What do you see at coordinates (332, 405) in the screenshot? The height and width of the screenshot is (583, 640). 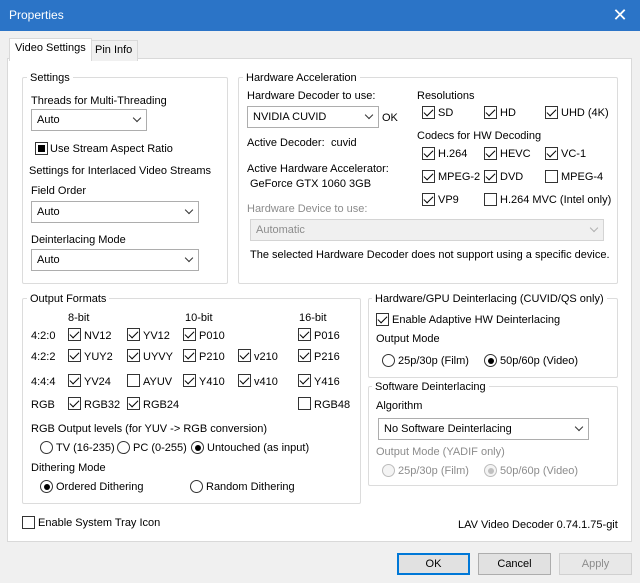 I see `fmt-rgb48-label: RGB48` at bounding box center [332, 405].